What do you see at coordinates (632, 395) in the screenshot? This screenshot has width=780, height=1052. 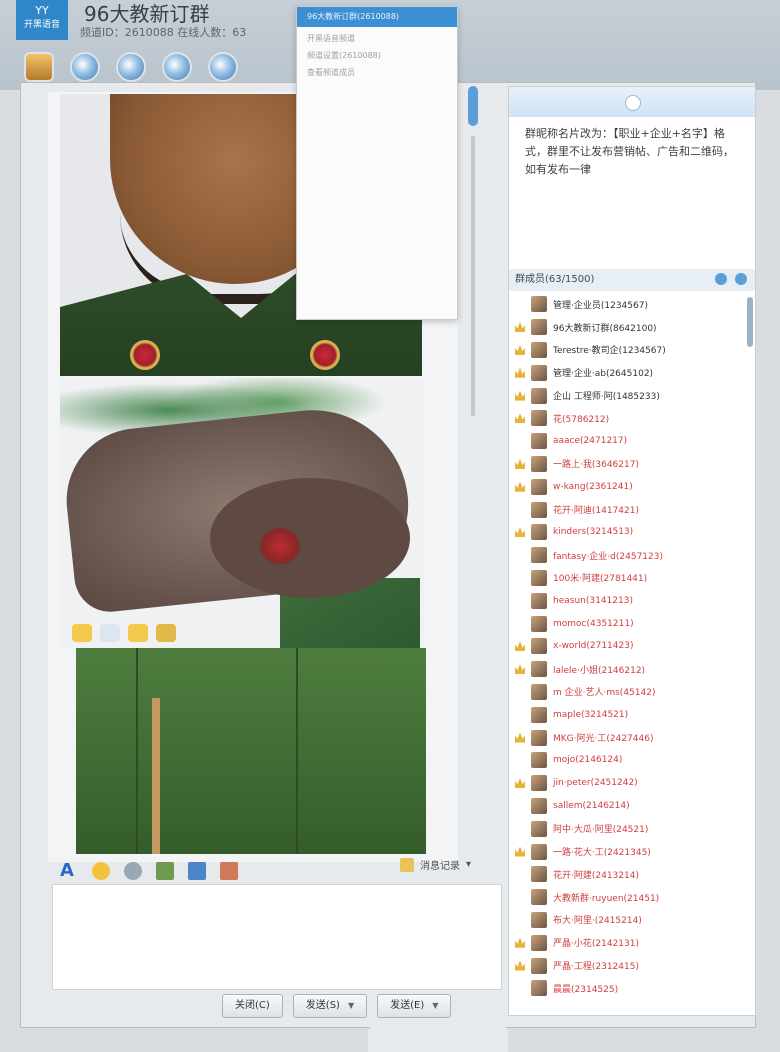 I see `member-item: 企山 工程师·阿(1485233)` at bounding box center [632, 395].